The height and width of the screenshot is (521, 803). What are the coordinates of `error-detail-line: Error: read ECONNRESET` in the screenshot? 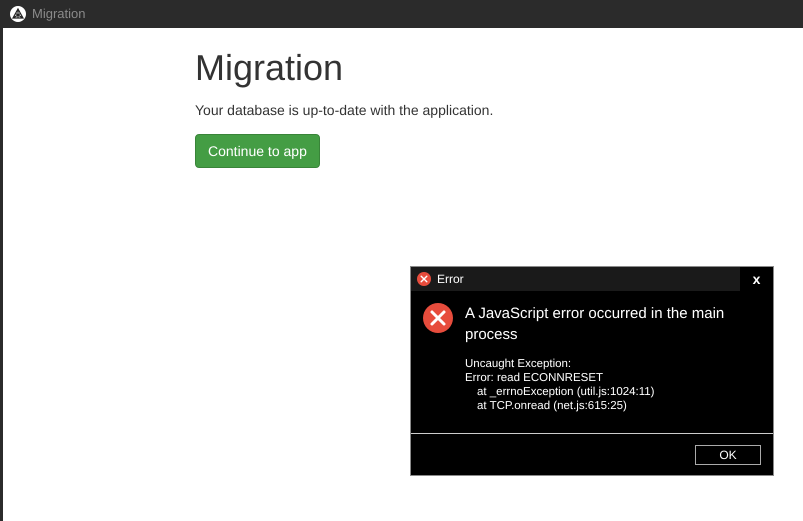 It's located at (534, 378).